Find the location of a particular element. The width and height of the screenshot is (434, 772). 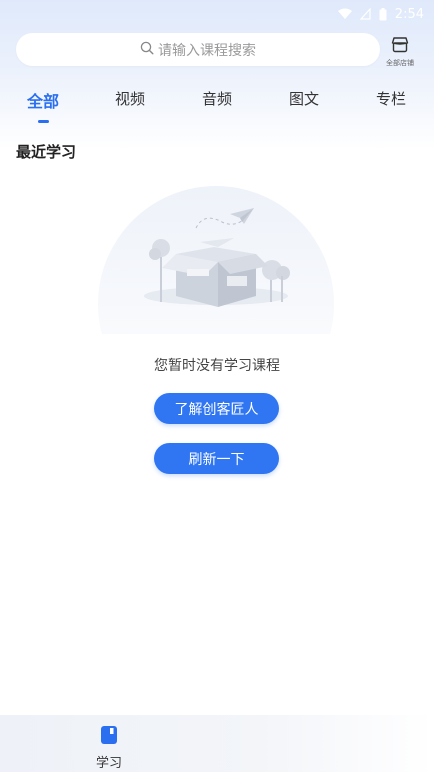

nav-item-label: 学习 is located at coordinates (108, 763).